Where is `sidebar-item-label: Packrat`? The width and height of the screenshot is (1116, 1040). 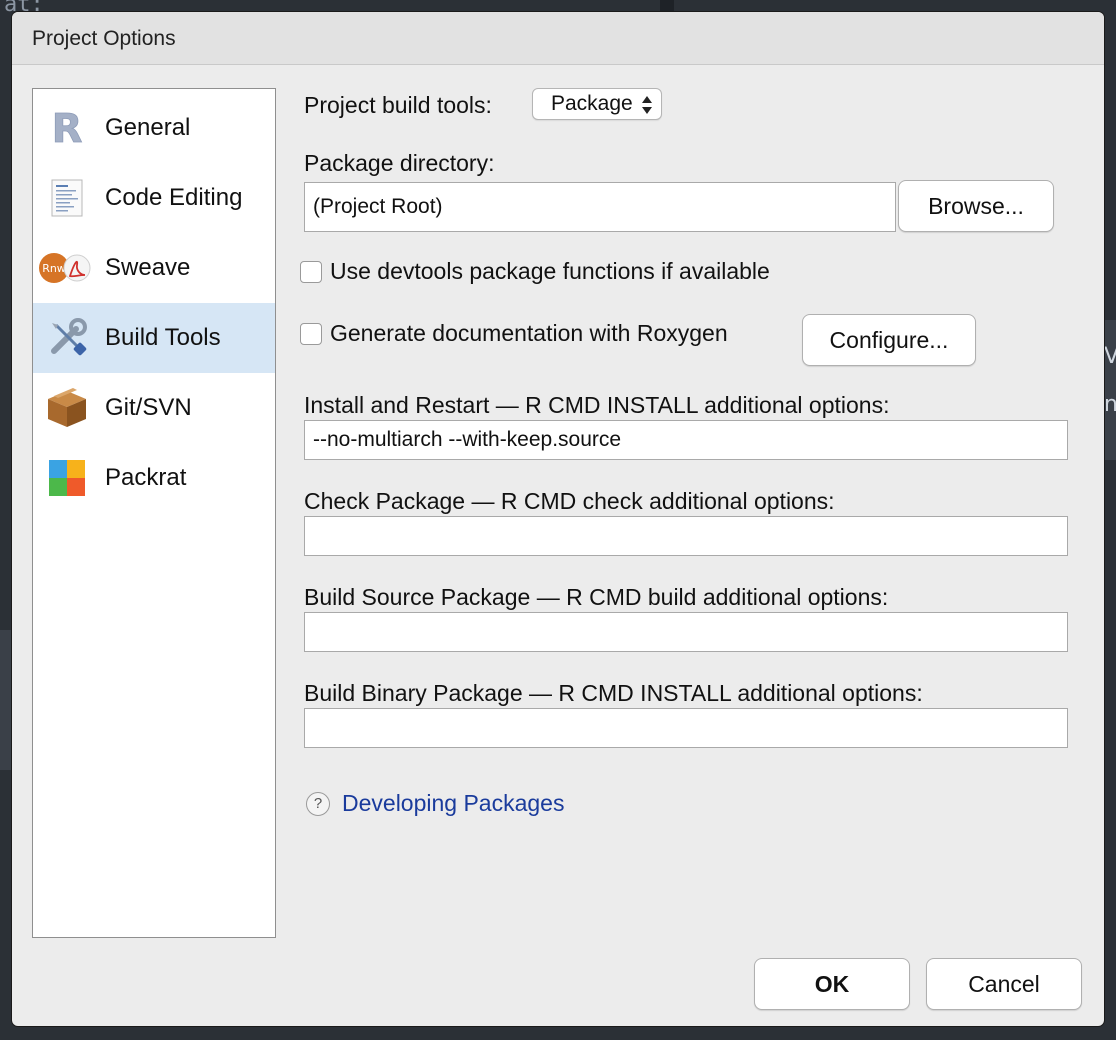
sidebar-item-label: Packrat is located at coordinates (146, 477).